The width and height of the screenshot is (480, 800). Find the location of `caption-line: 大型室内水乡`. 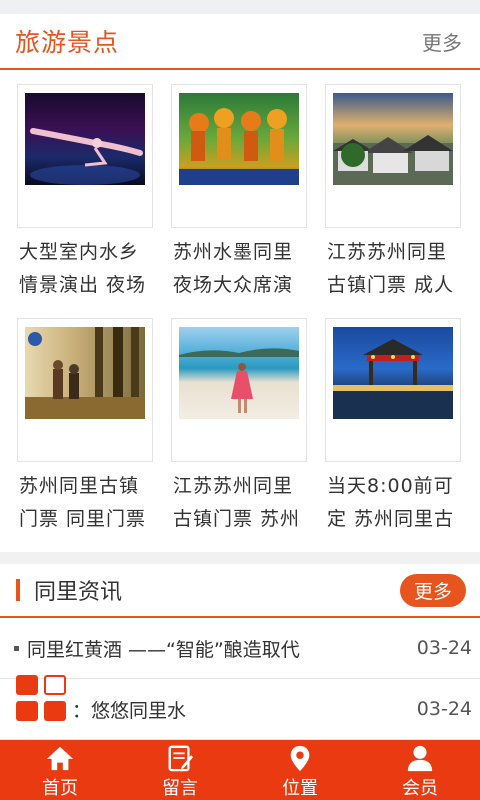

caption-line: 大型室内水乡 is located at coordinates (79, 252).